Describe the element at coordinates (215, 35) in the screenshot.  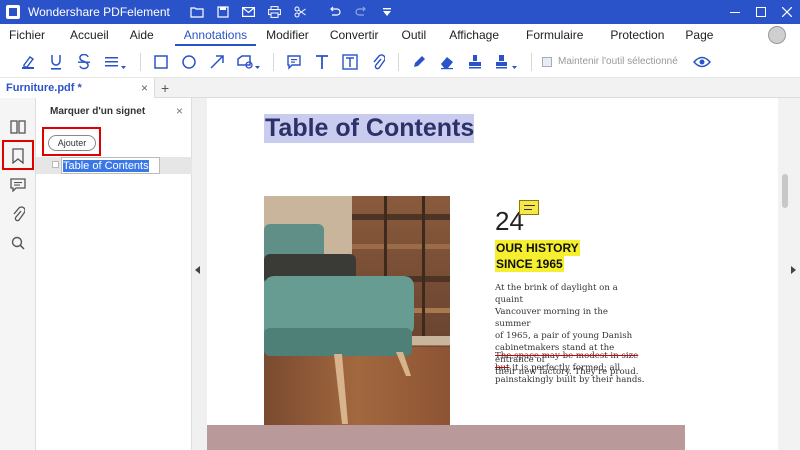
I see `menu-annotations: Annotations` at that location.